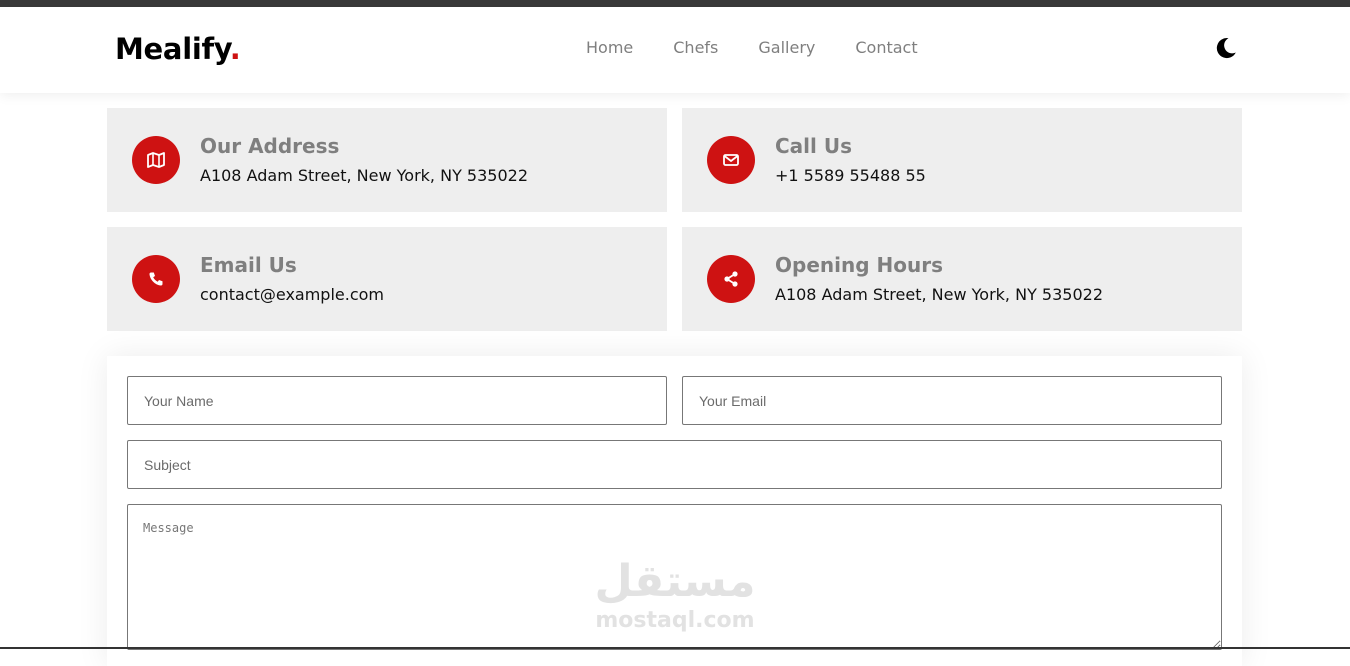 This screenshot has width=1350, height=666. I want to click on name-field, so click(397, 400).